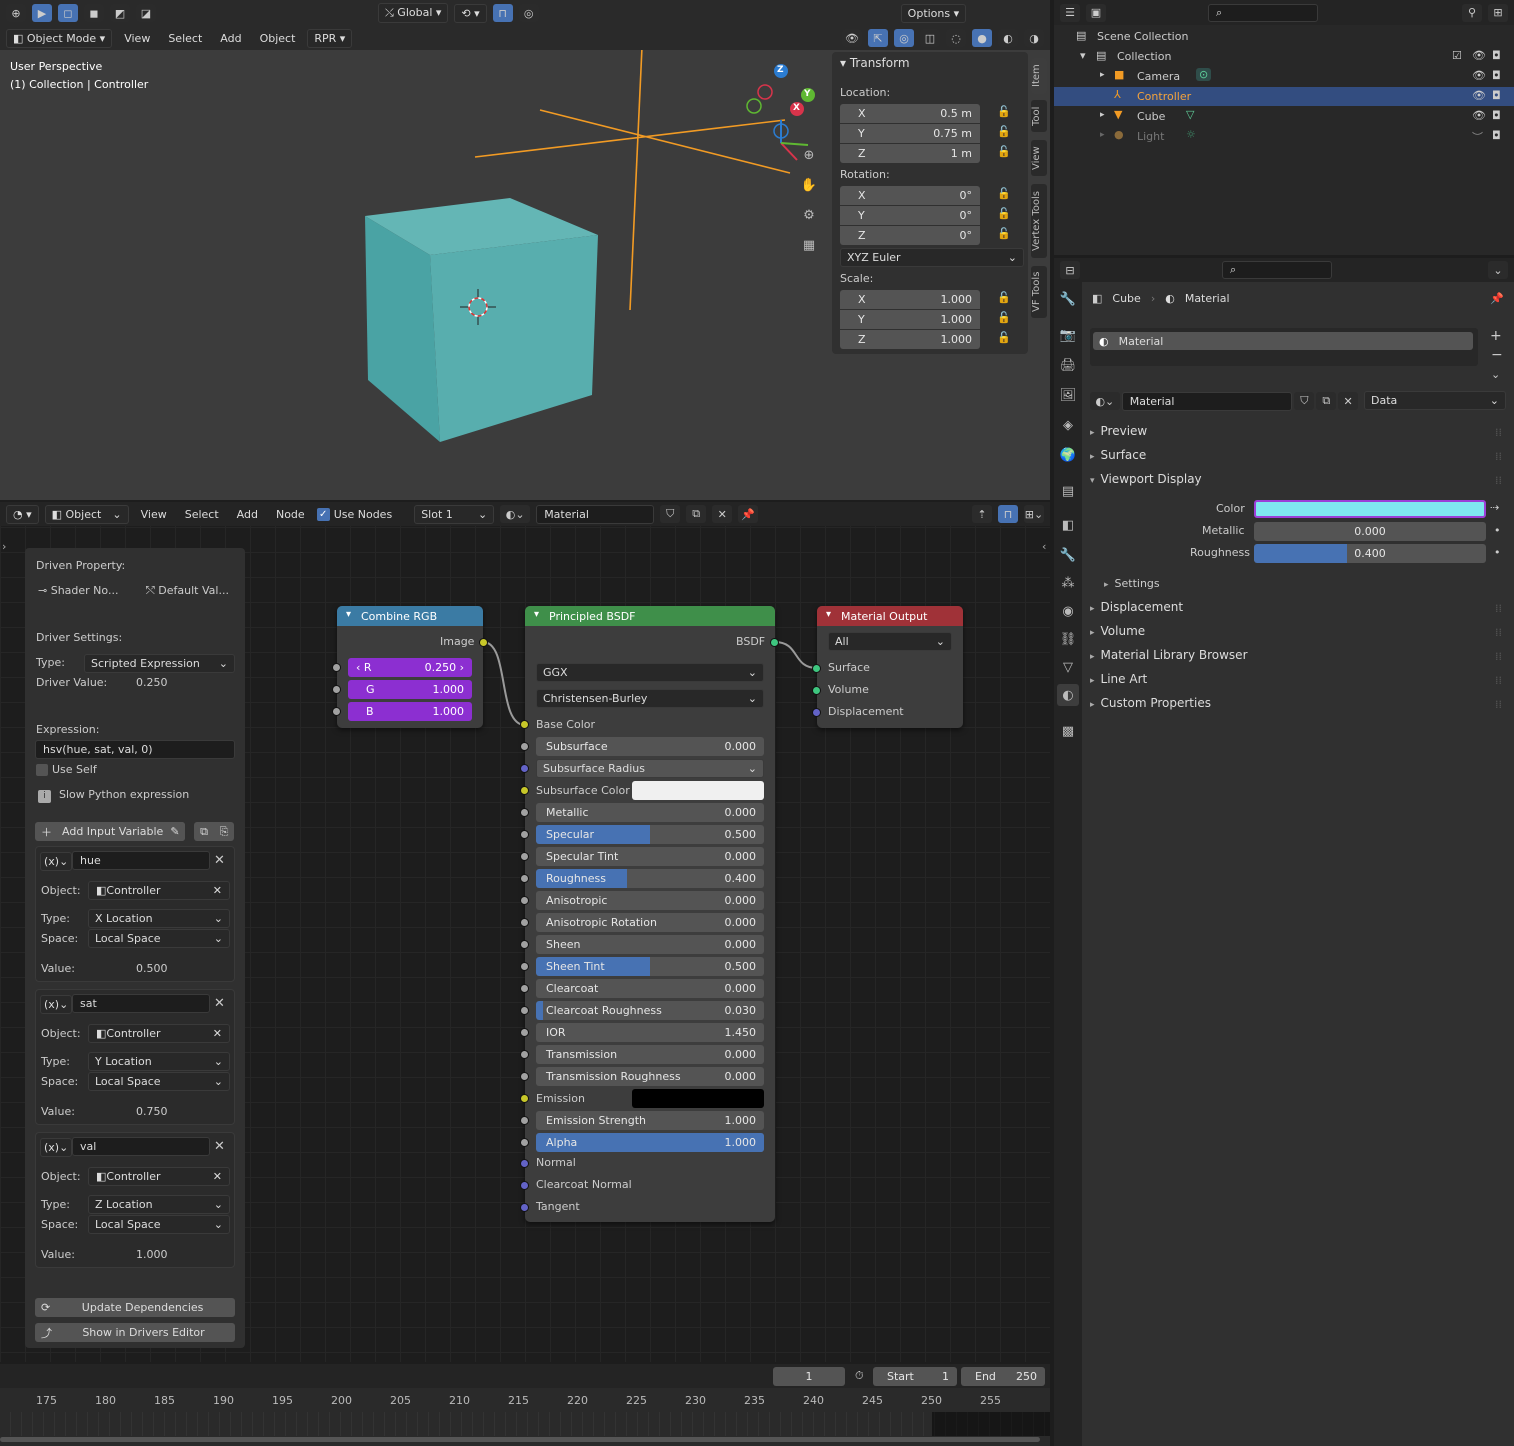  I want to click on emission-swatch, so click(698, 1098).